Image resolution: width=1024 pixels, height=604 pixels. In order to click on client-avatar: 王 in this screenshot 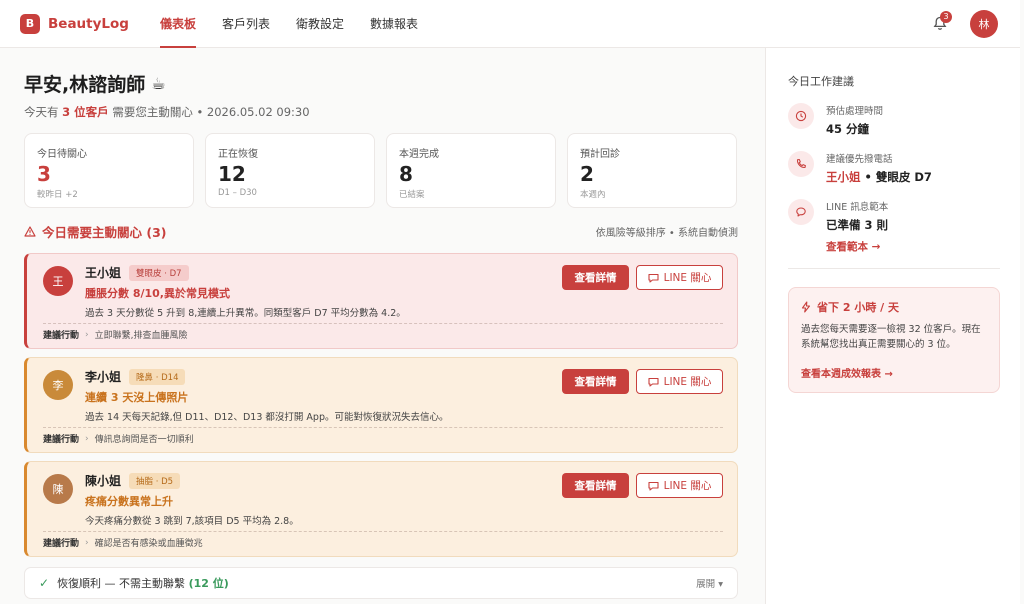, I will do `click(58, 281)`.